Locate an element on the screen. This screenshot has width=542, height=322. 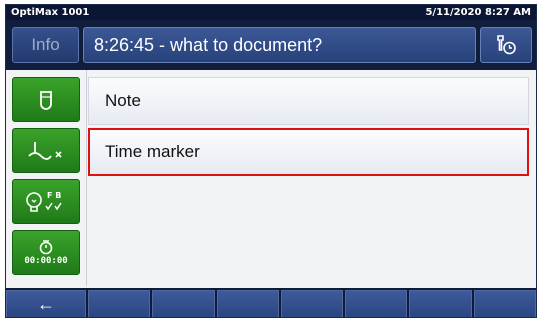
wrench-clock-icon is located at coordinates (506, 45).